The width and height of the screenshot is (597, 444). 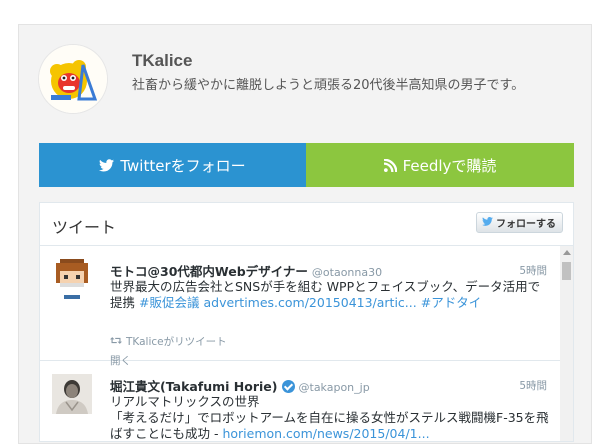 What do you see at coordinates (451, 302) in the screenshot?
I see `tweet-hashtag: #アドタイ` at bounding box center [451, 302].